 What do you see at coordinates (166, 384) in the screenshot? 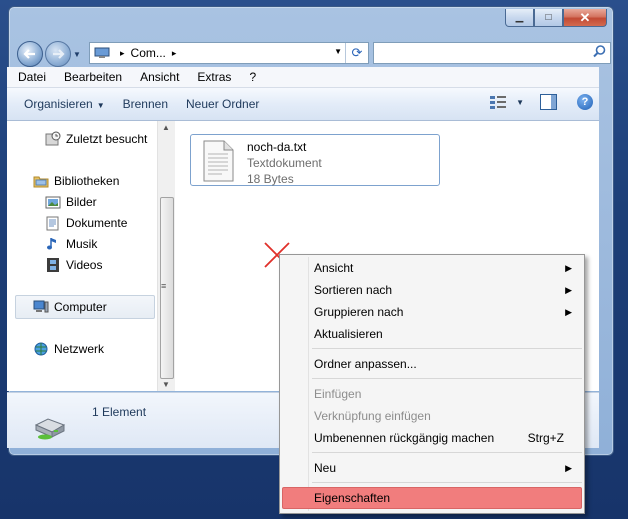
I see `scroll-down-icon: ▼` at bounding box center [166, 384].